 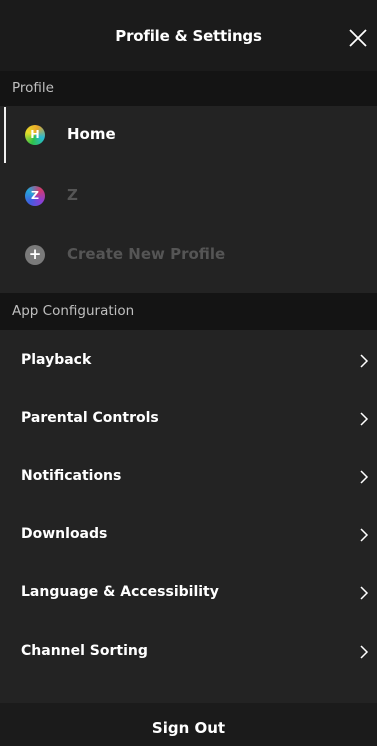 What do you see at coordinates (188, 196) in the screenshot?
I see `profile-item-z: Z Z` at bounding box center [188, 196].